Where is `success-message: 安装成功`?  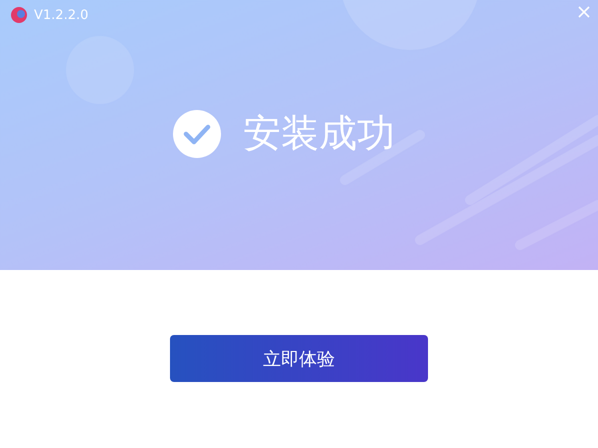 success-message: 安装成功 is located at coordinates (319, 133).